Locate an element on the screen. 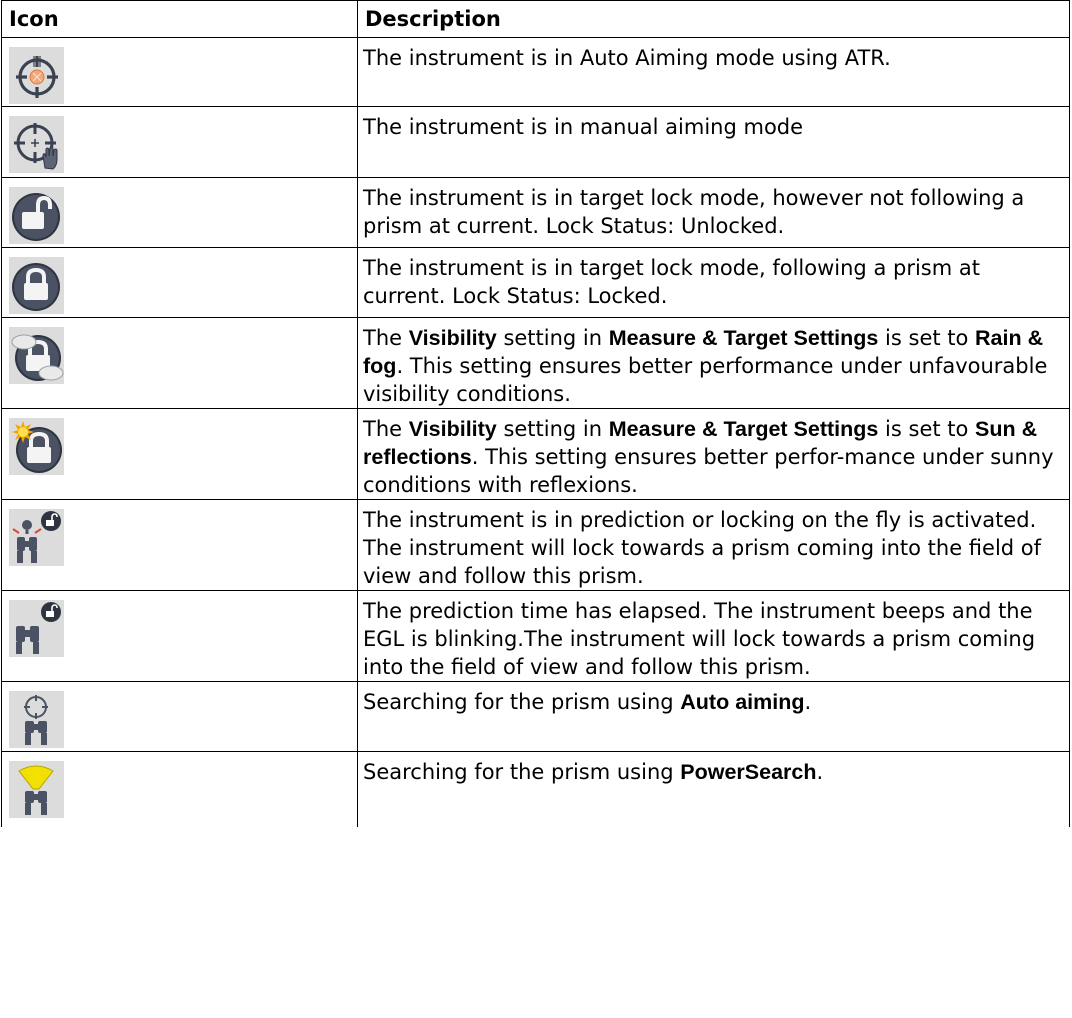 This screenshot has height=1018, width=1072. header-icon: Icon is located at coordinates (179, 19).